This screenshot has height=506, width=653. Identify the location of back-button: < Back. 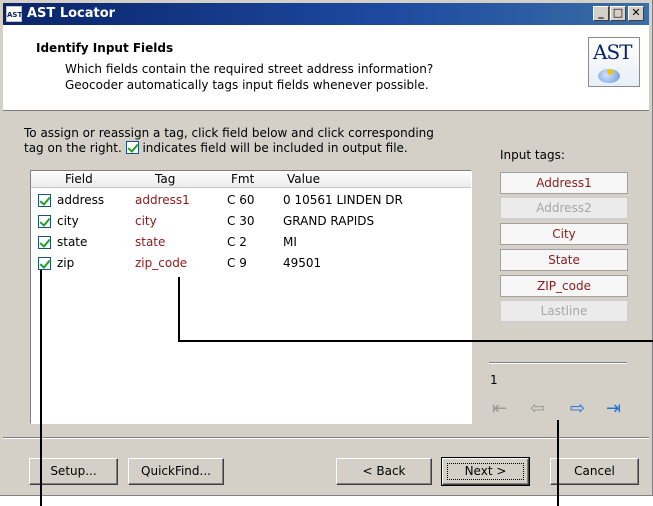
(384, 471).